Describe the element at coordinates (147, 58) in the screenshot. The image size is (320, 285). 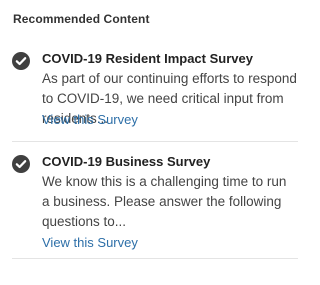
I see `item-title: COVID-19 Resident Impact Survey` at that location.